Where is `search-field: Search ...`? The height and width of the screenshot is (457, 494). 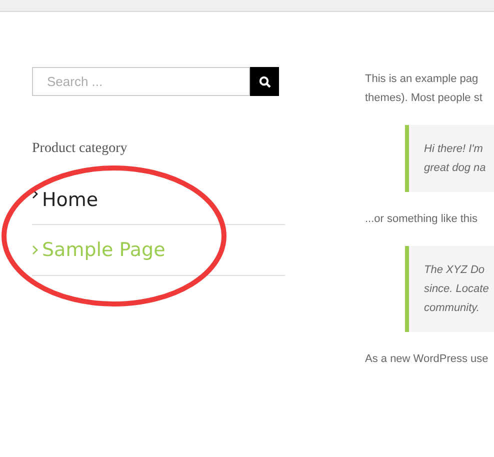 search-field: Search ... is located at coordinates (141, 81).